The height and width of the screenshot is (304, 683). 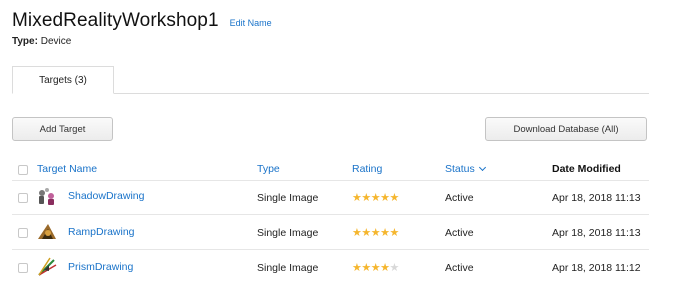 I want to click on type-value: Device, so click(x=56, y=41).